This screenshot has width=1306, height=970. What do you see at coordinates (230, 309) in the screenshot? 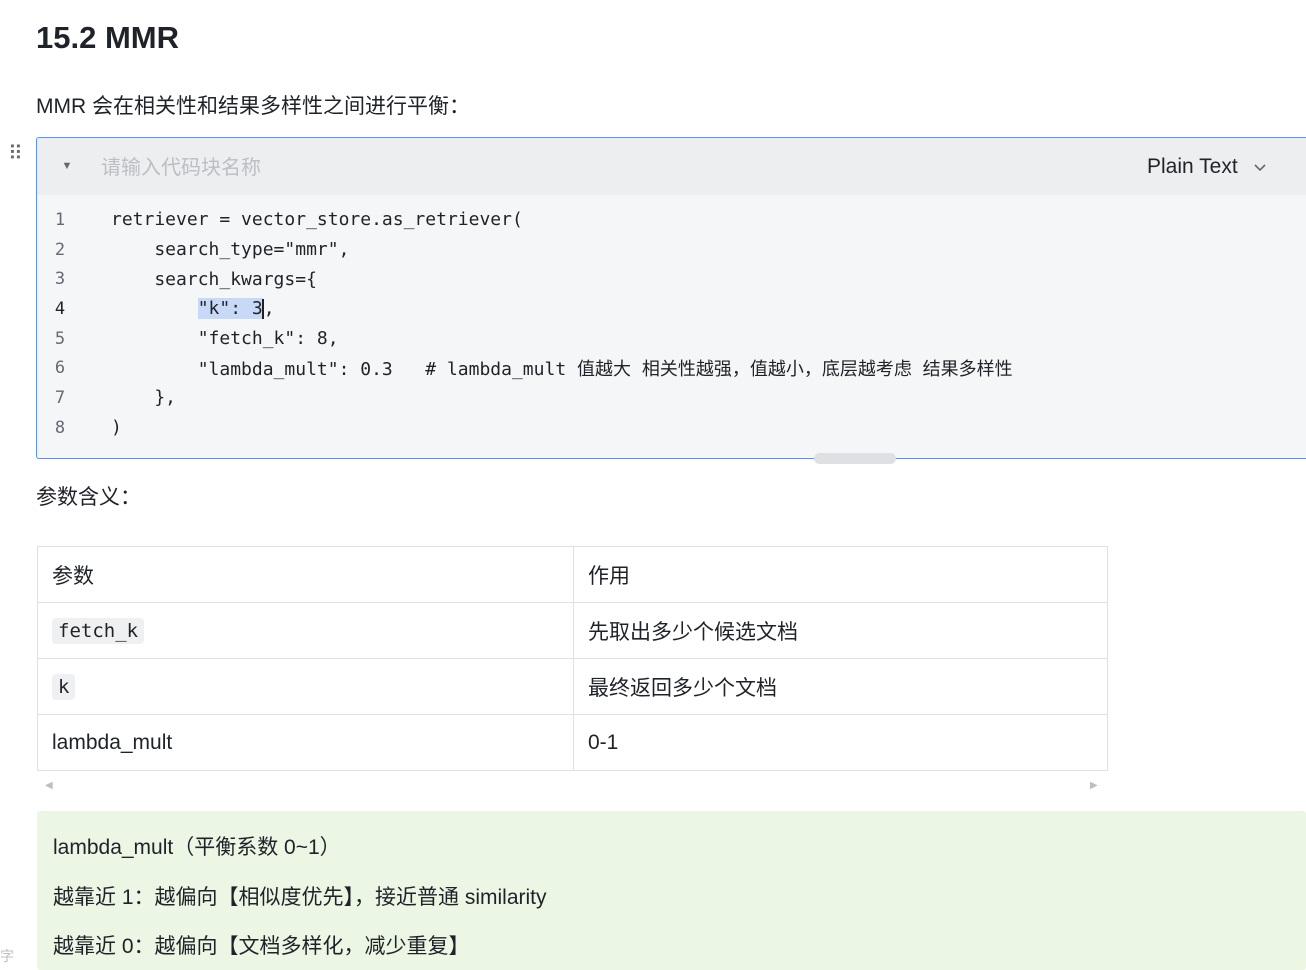
I see `selected-text: "k": 3` at bounding box center [230, 309].